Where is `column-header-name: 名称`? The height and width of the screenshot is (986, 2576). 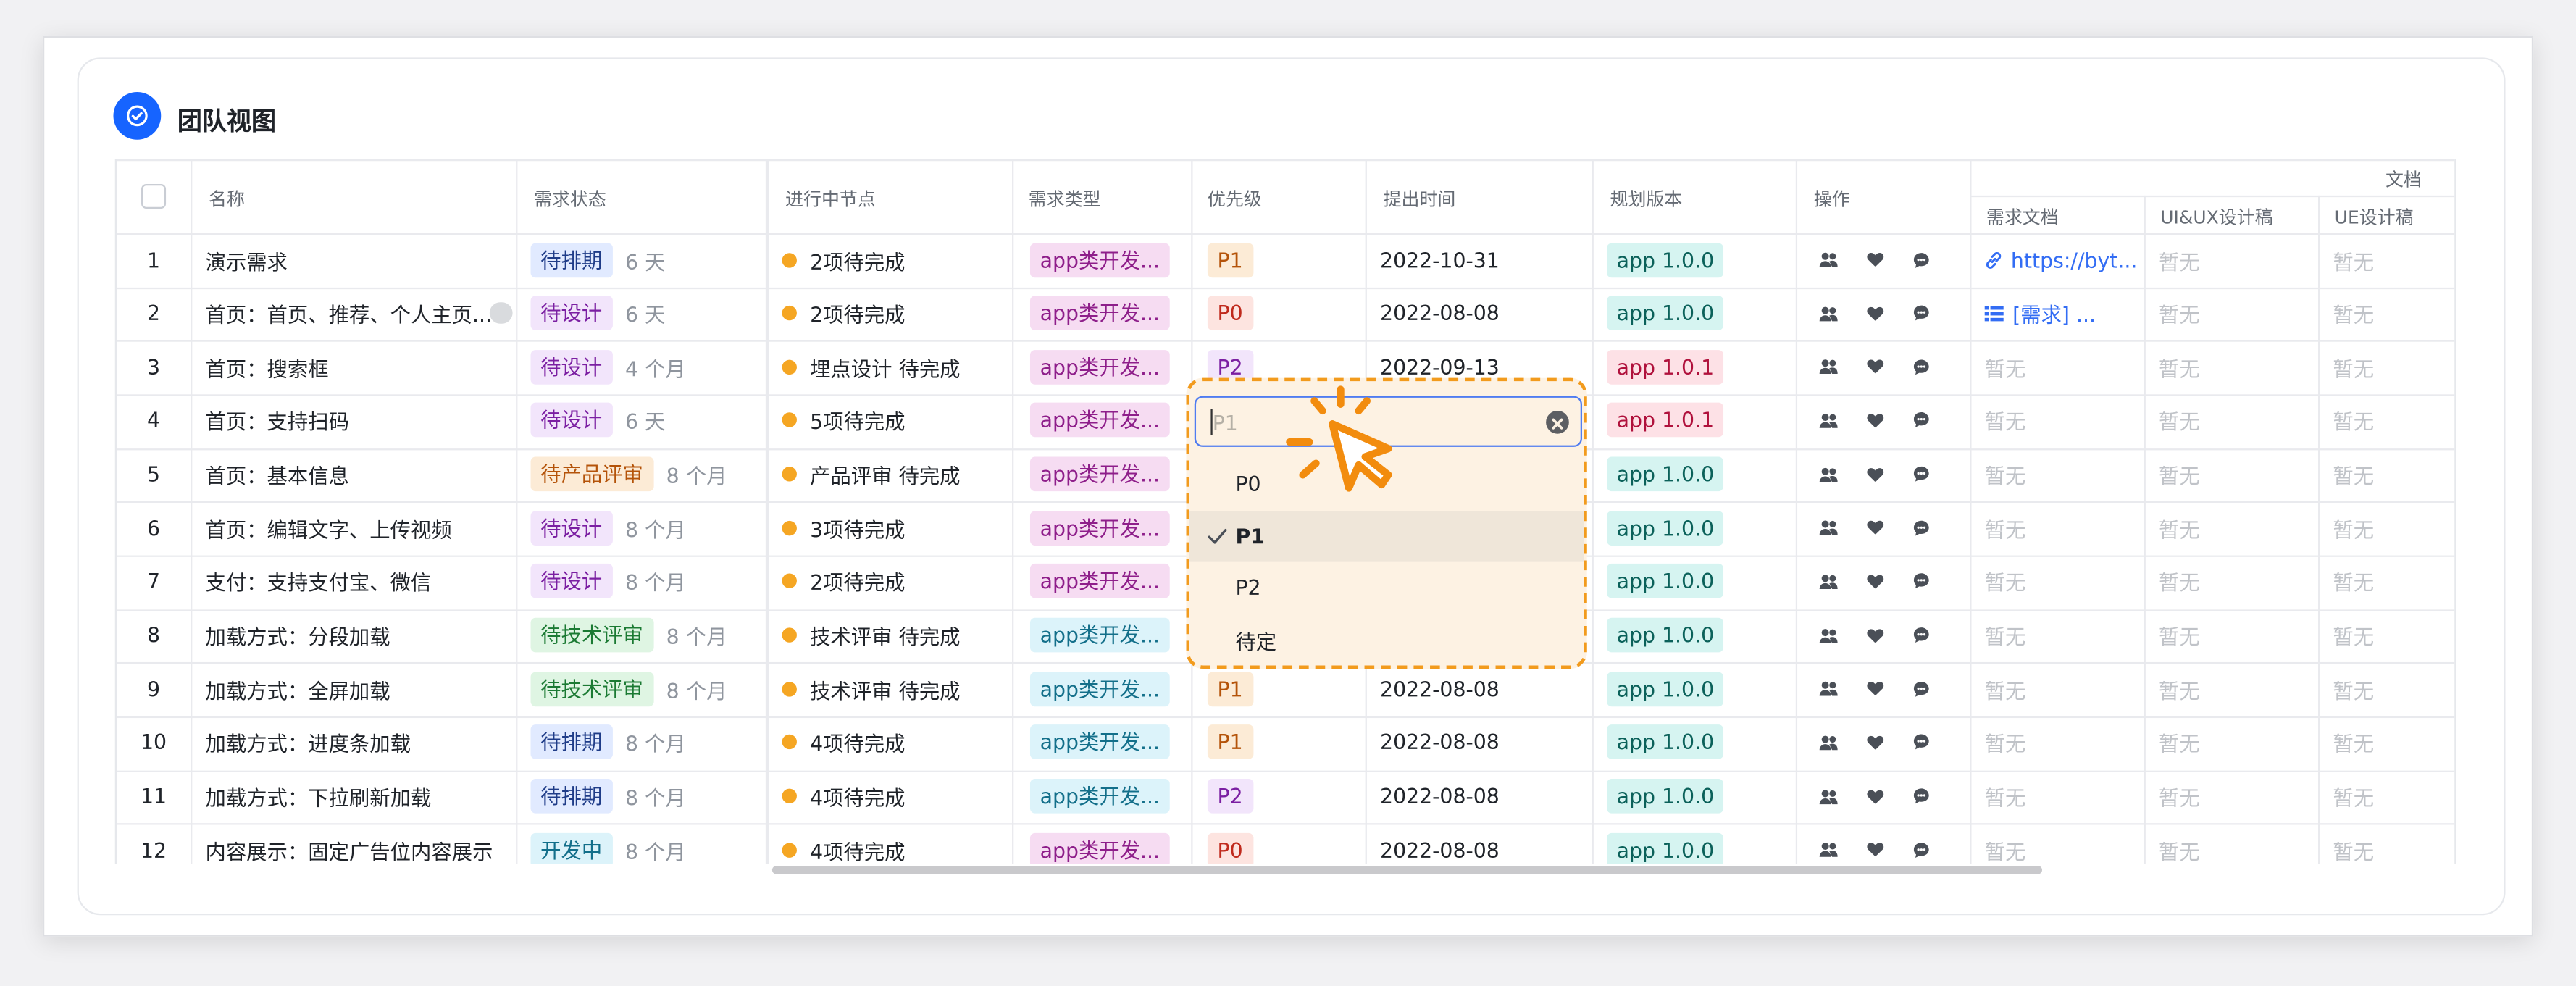
column-header-name: 名称 is located at coordinates (227, 198).